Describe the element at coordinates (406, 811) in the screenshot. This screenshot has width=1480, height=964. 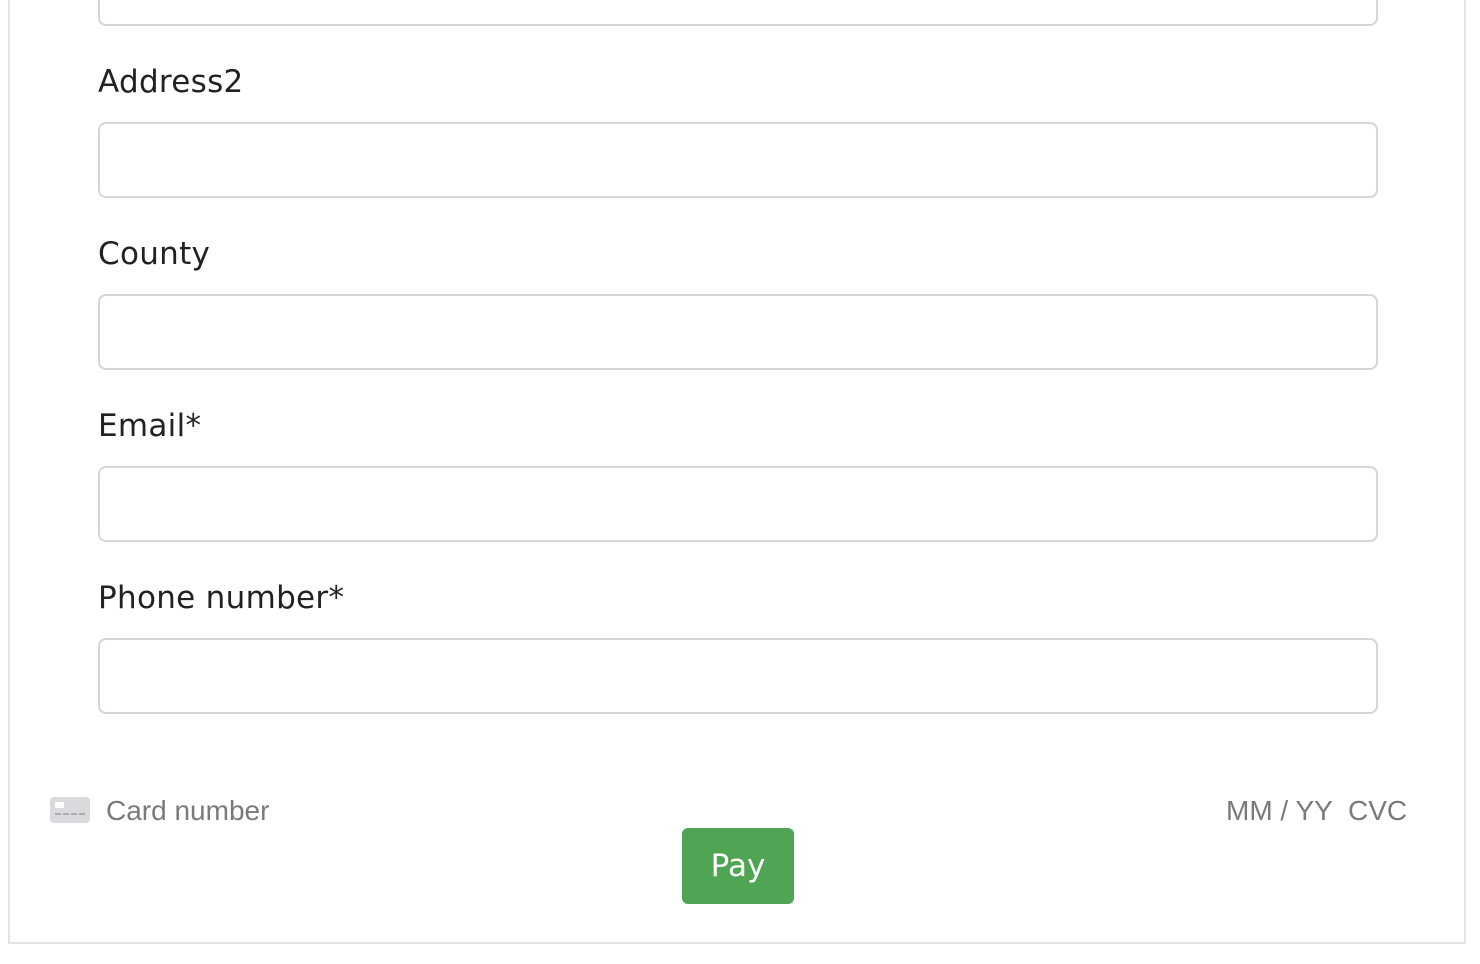
I see `card-number-input` at that location.